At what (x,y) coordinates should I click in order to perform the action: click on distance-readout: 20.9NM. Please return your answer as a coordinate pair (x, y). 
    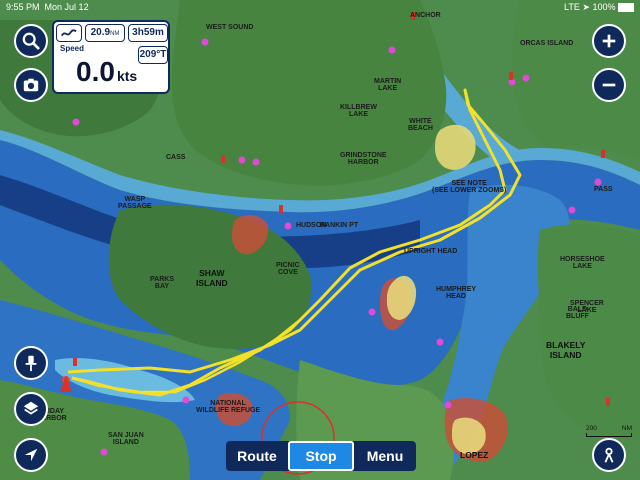
    Looking at the image, I should click on (105, 33).